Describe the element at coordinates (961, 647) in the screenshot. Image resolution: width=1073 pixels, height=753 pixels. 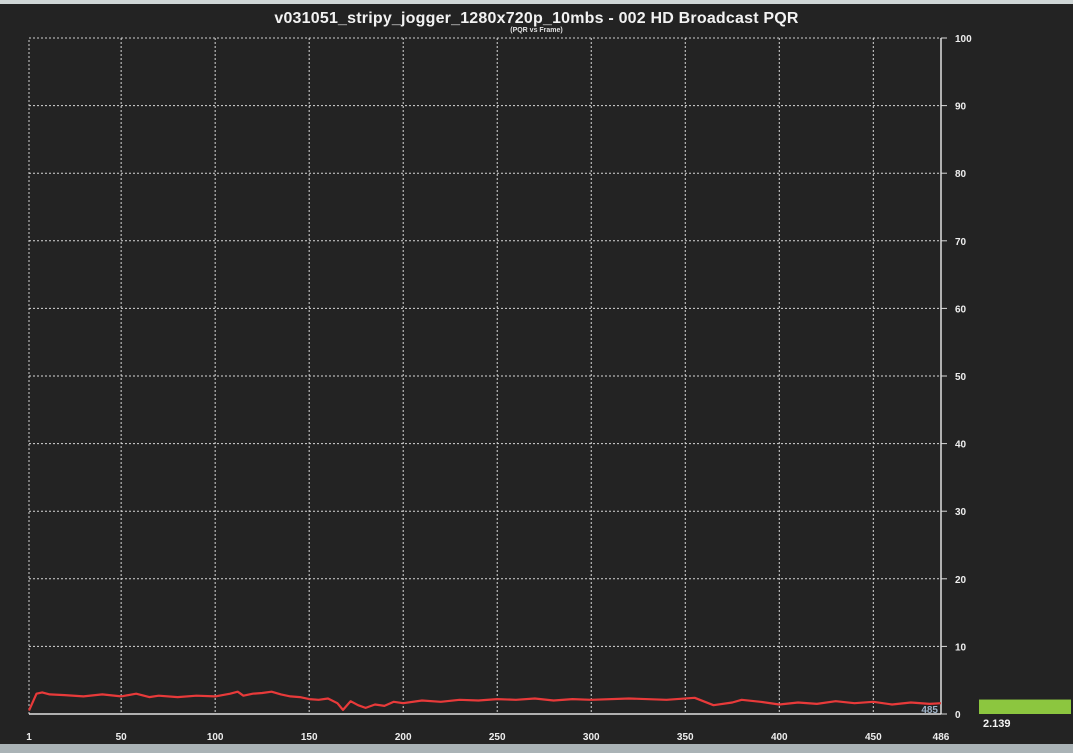
I see `y-tick-label: 10` at that location.